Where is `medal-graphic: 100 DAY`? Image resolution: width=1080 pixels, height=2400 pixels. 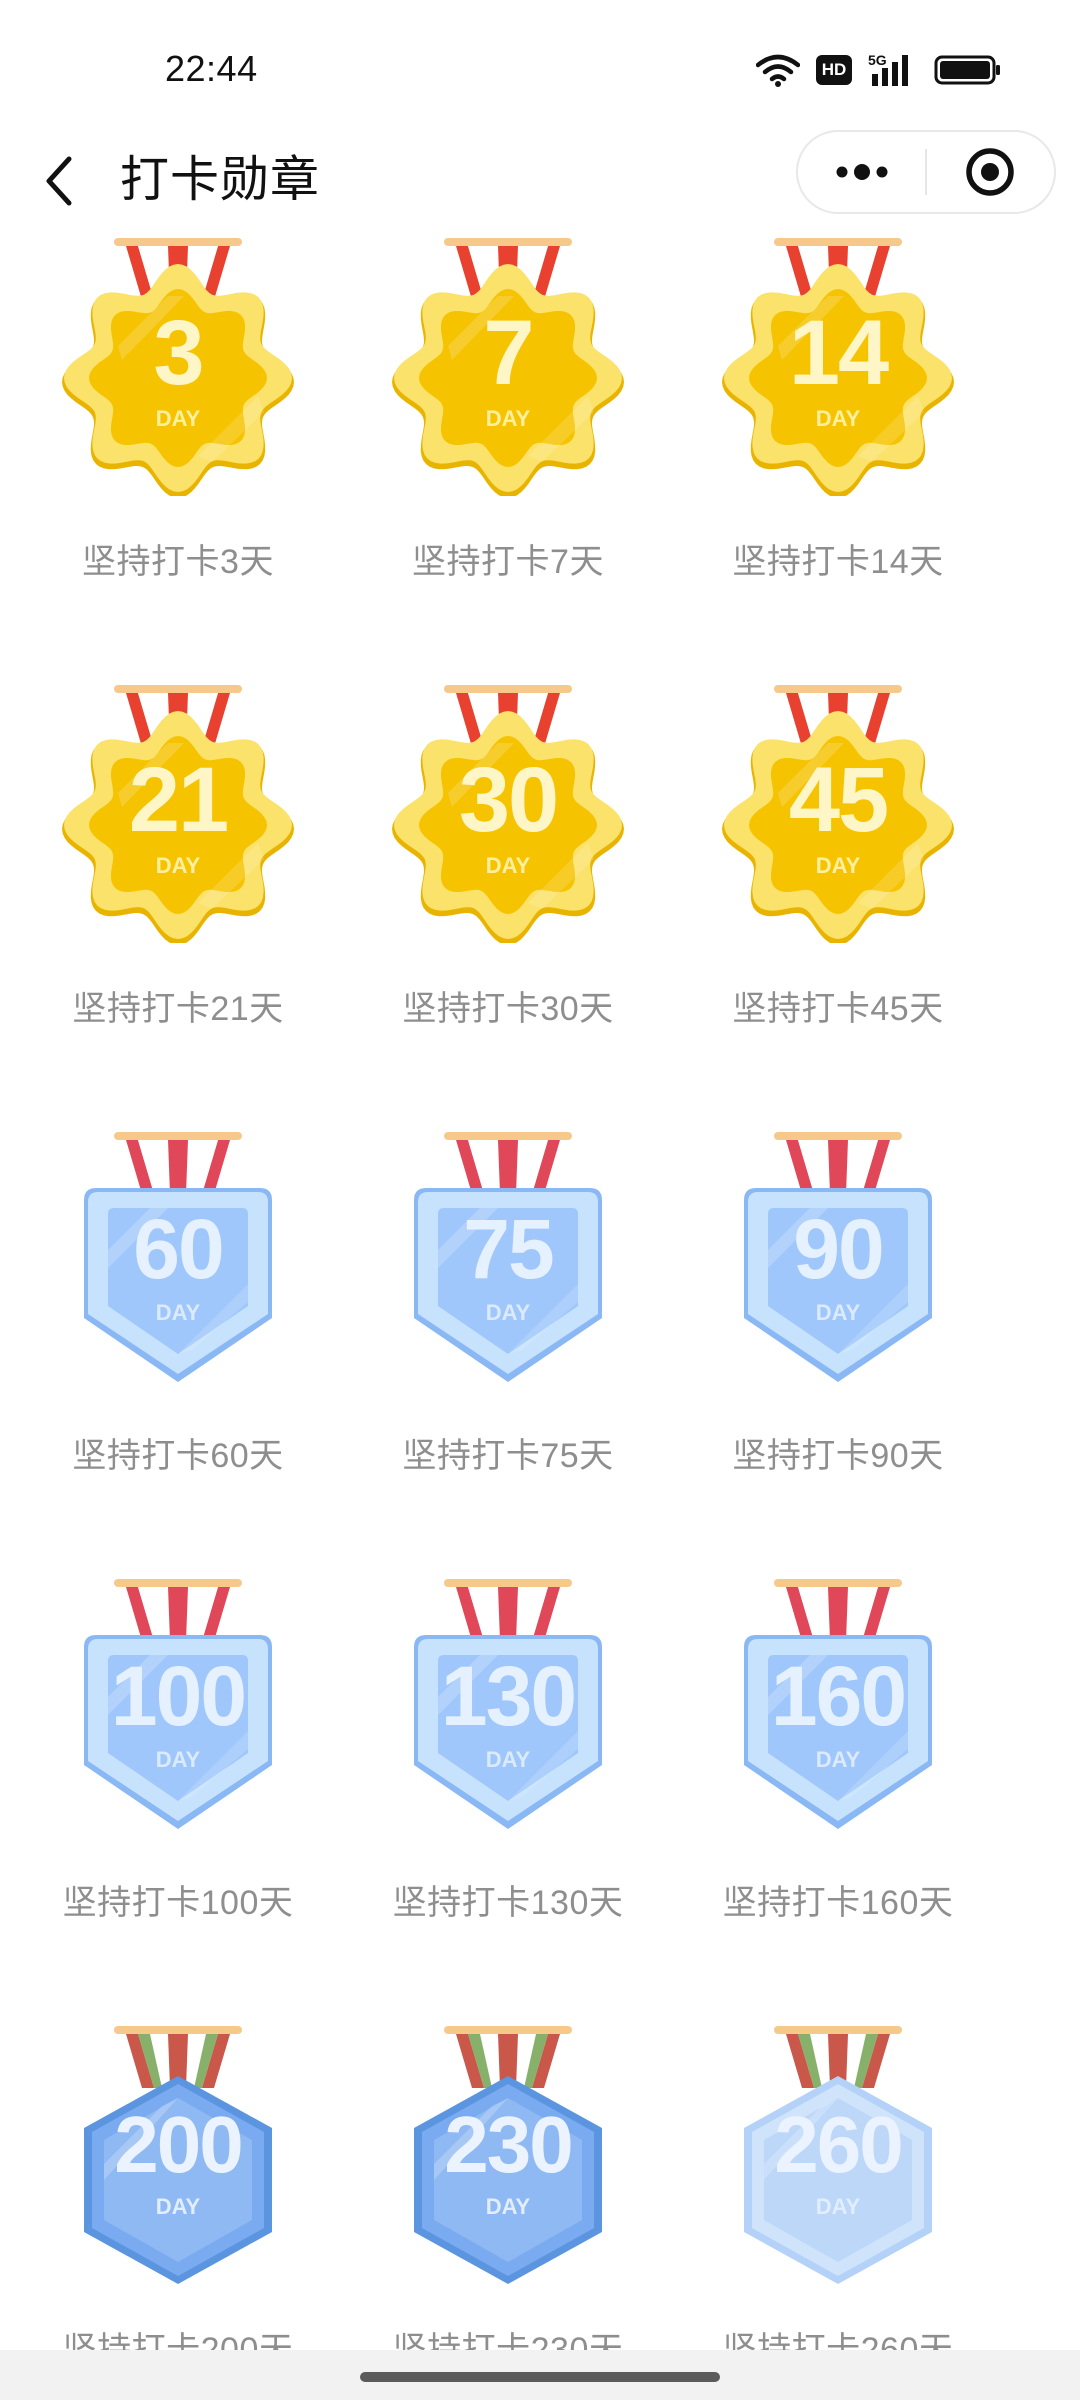 medal-graphic: 100 DAY is located at coordinates (178, 1704).